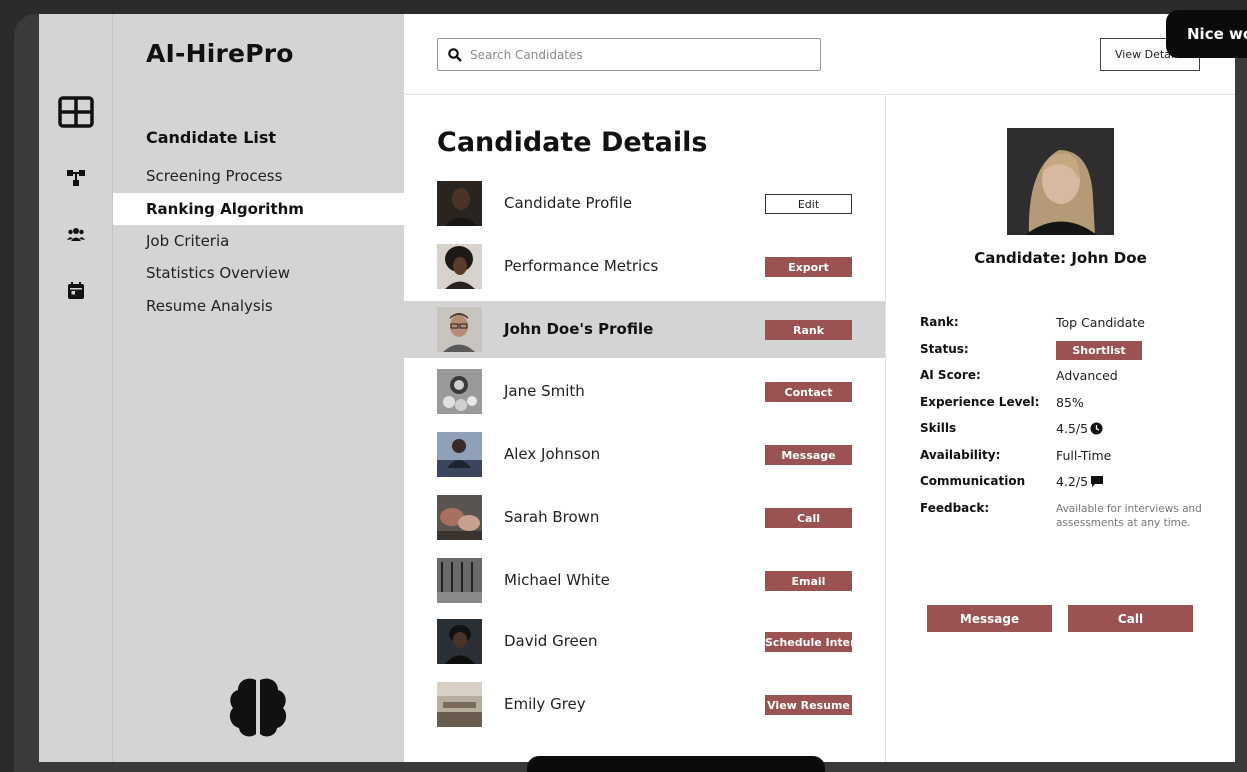 The image size is (1247, 772). I want to click on contact-button: Contact, so click(808, 392).